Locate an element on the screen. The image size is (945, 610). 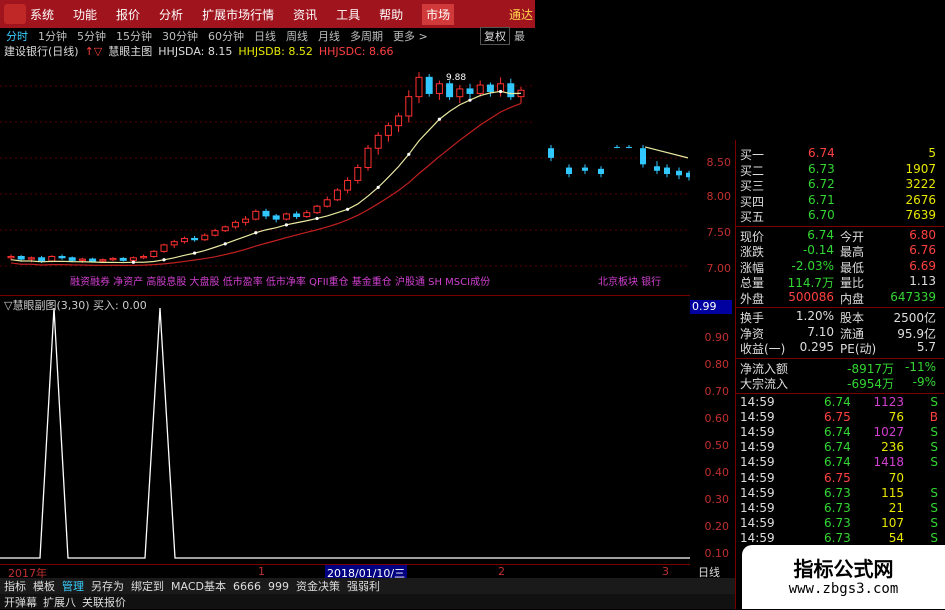
stat-label: 涨跌 is located at coordinates (752, 252).